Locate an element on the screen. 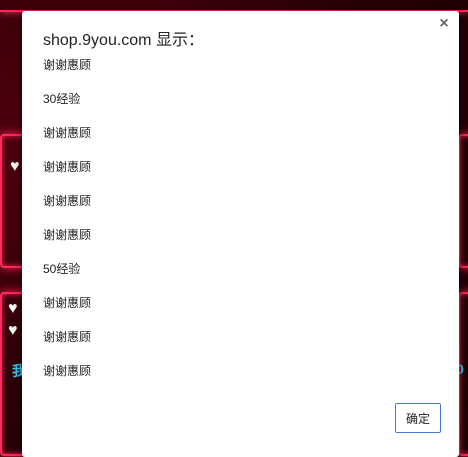 The height and width of the screenshot is (457, 468). ok-button: 确定 is located at coordinates (418, 418).